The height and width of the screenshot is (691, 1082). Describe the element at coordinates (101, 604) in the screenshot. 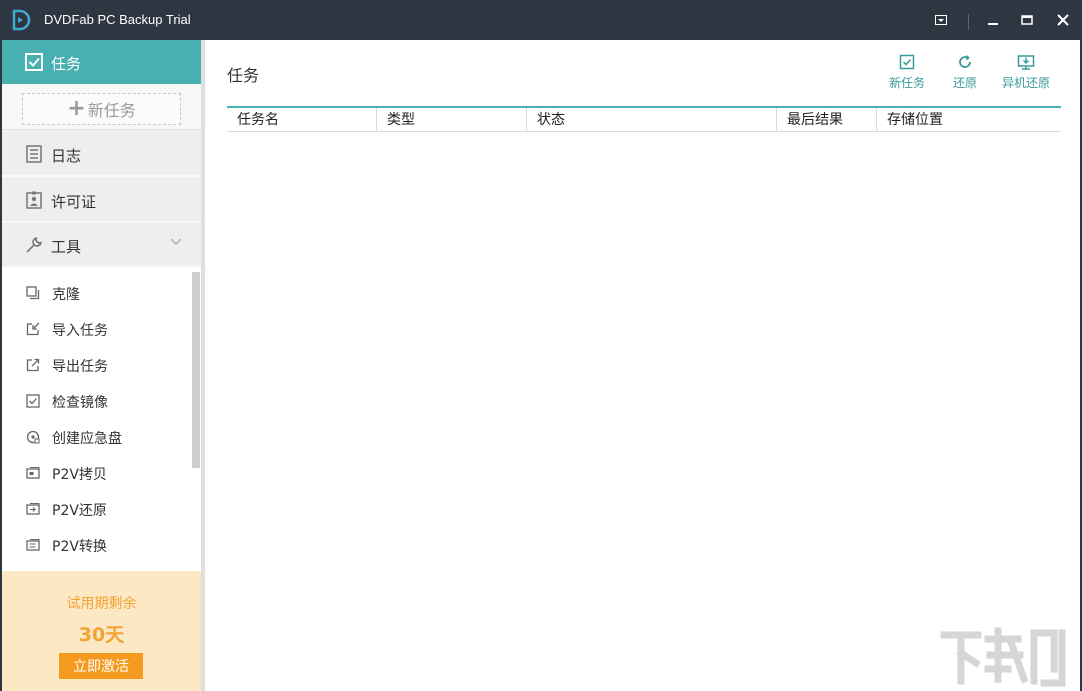

I see `trial-remaining-text: 试用期剩余` at that location.